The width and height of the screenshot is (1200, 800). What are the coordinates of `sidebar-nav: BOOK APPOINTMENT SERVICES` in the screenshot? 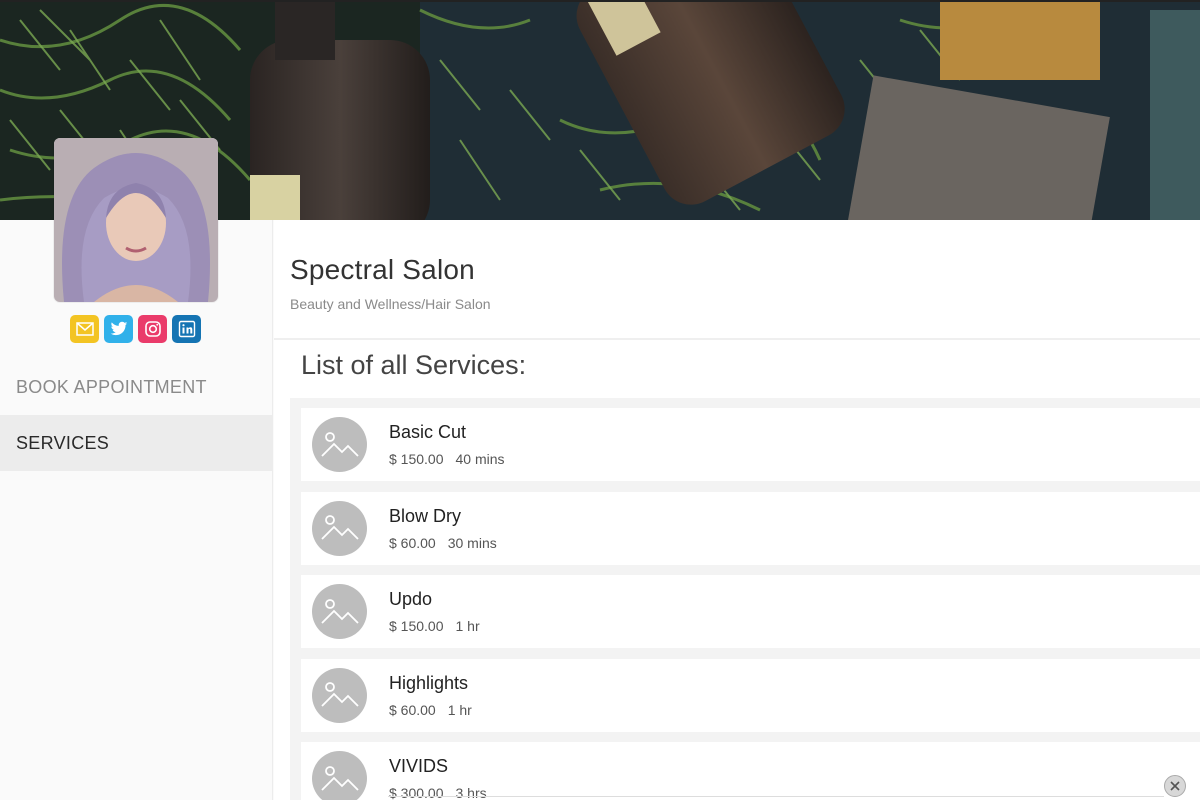 It's located at (136, 415).